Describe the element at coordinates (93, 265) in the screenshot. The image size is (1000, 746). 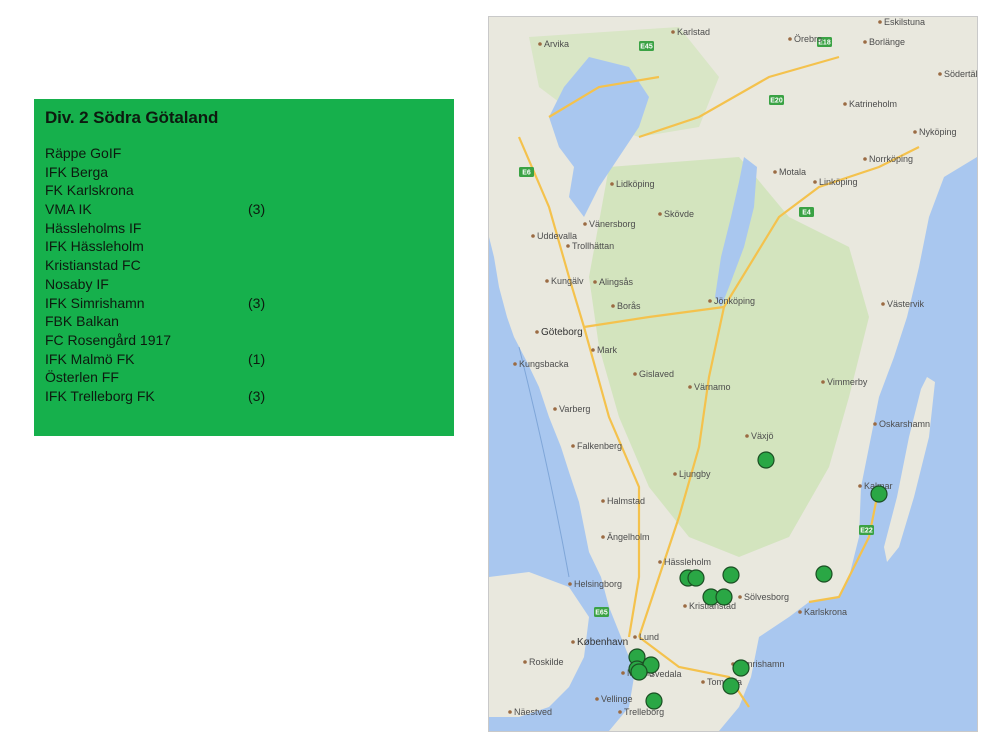
I see `team-name: Kristianstad FC` at that location.